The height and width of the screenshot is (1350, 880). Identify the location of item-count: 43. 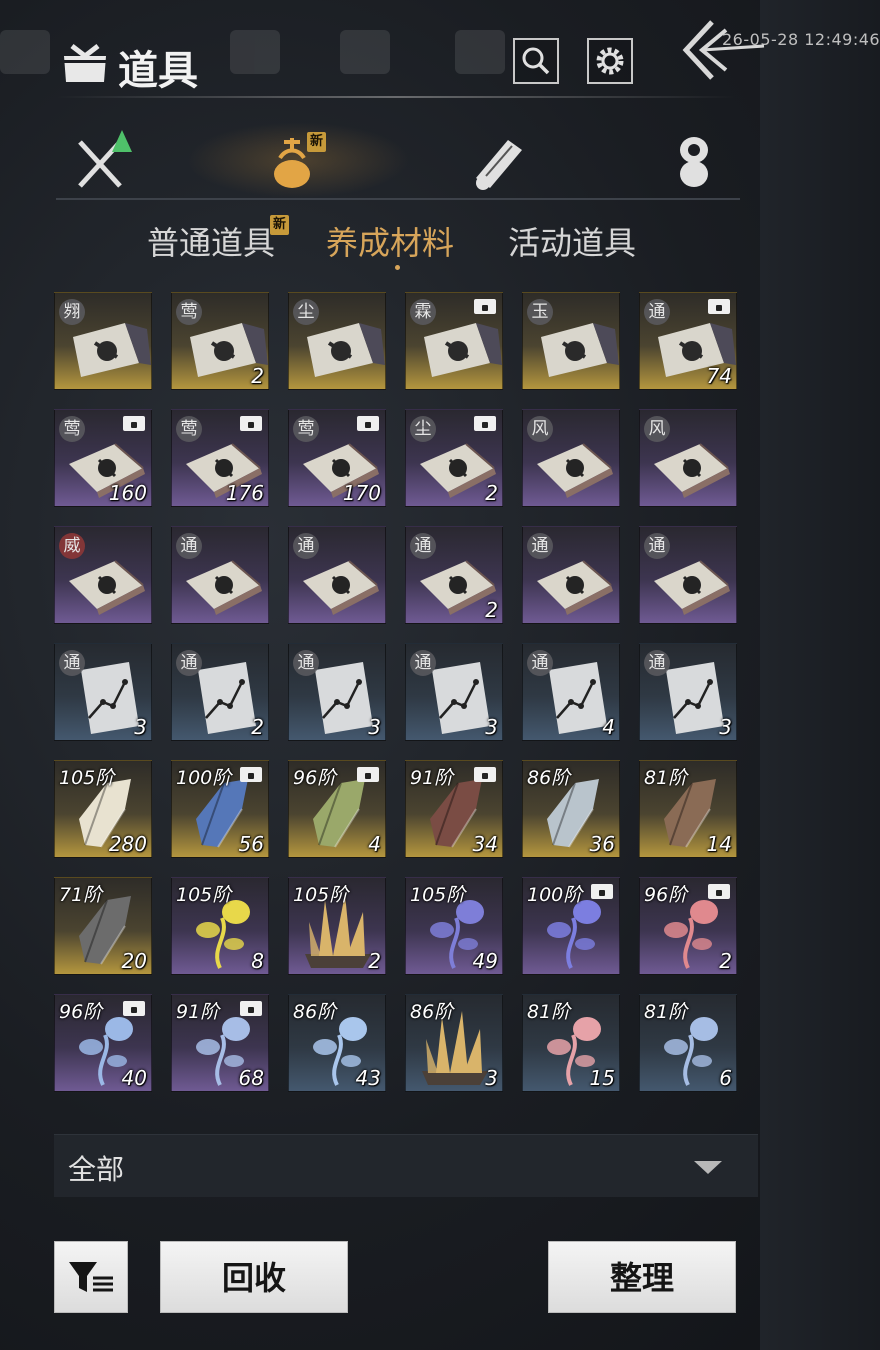
(368, 1078).